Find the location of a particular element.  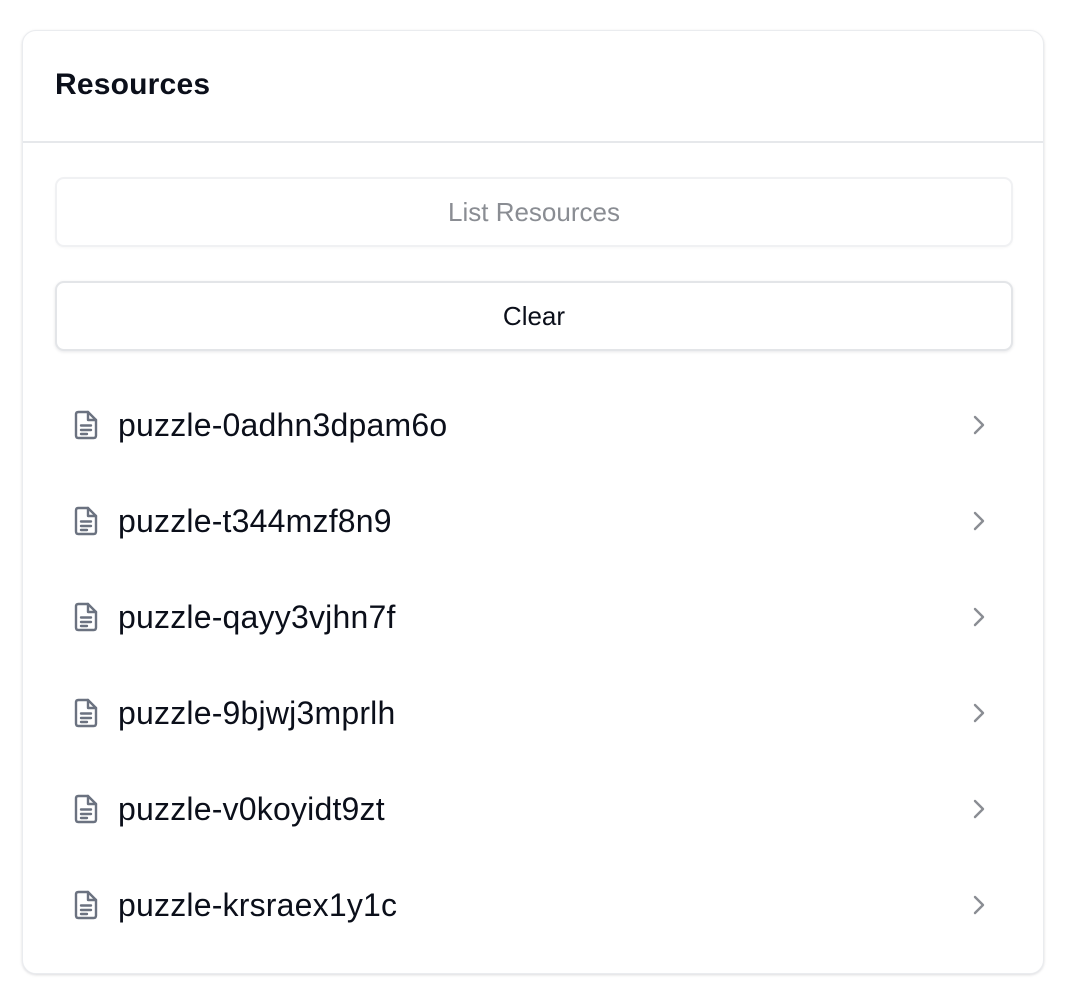

resource-item: puzzle-9bjwj3mprlh is located at coordinates (533, 713).